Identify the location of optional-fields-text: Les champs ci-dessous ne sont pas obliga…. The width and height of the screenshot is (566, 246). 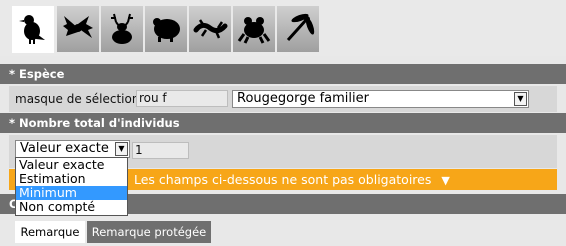
(283, 179).